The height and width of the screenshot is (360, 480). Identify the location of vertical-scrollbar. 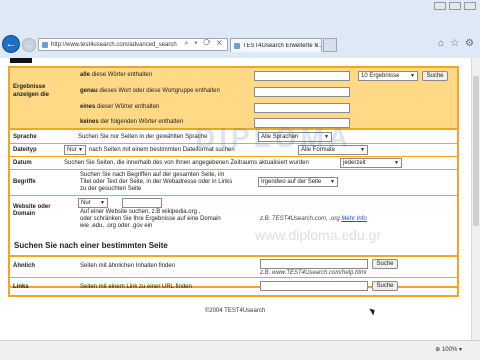
(475, 199).